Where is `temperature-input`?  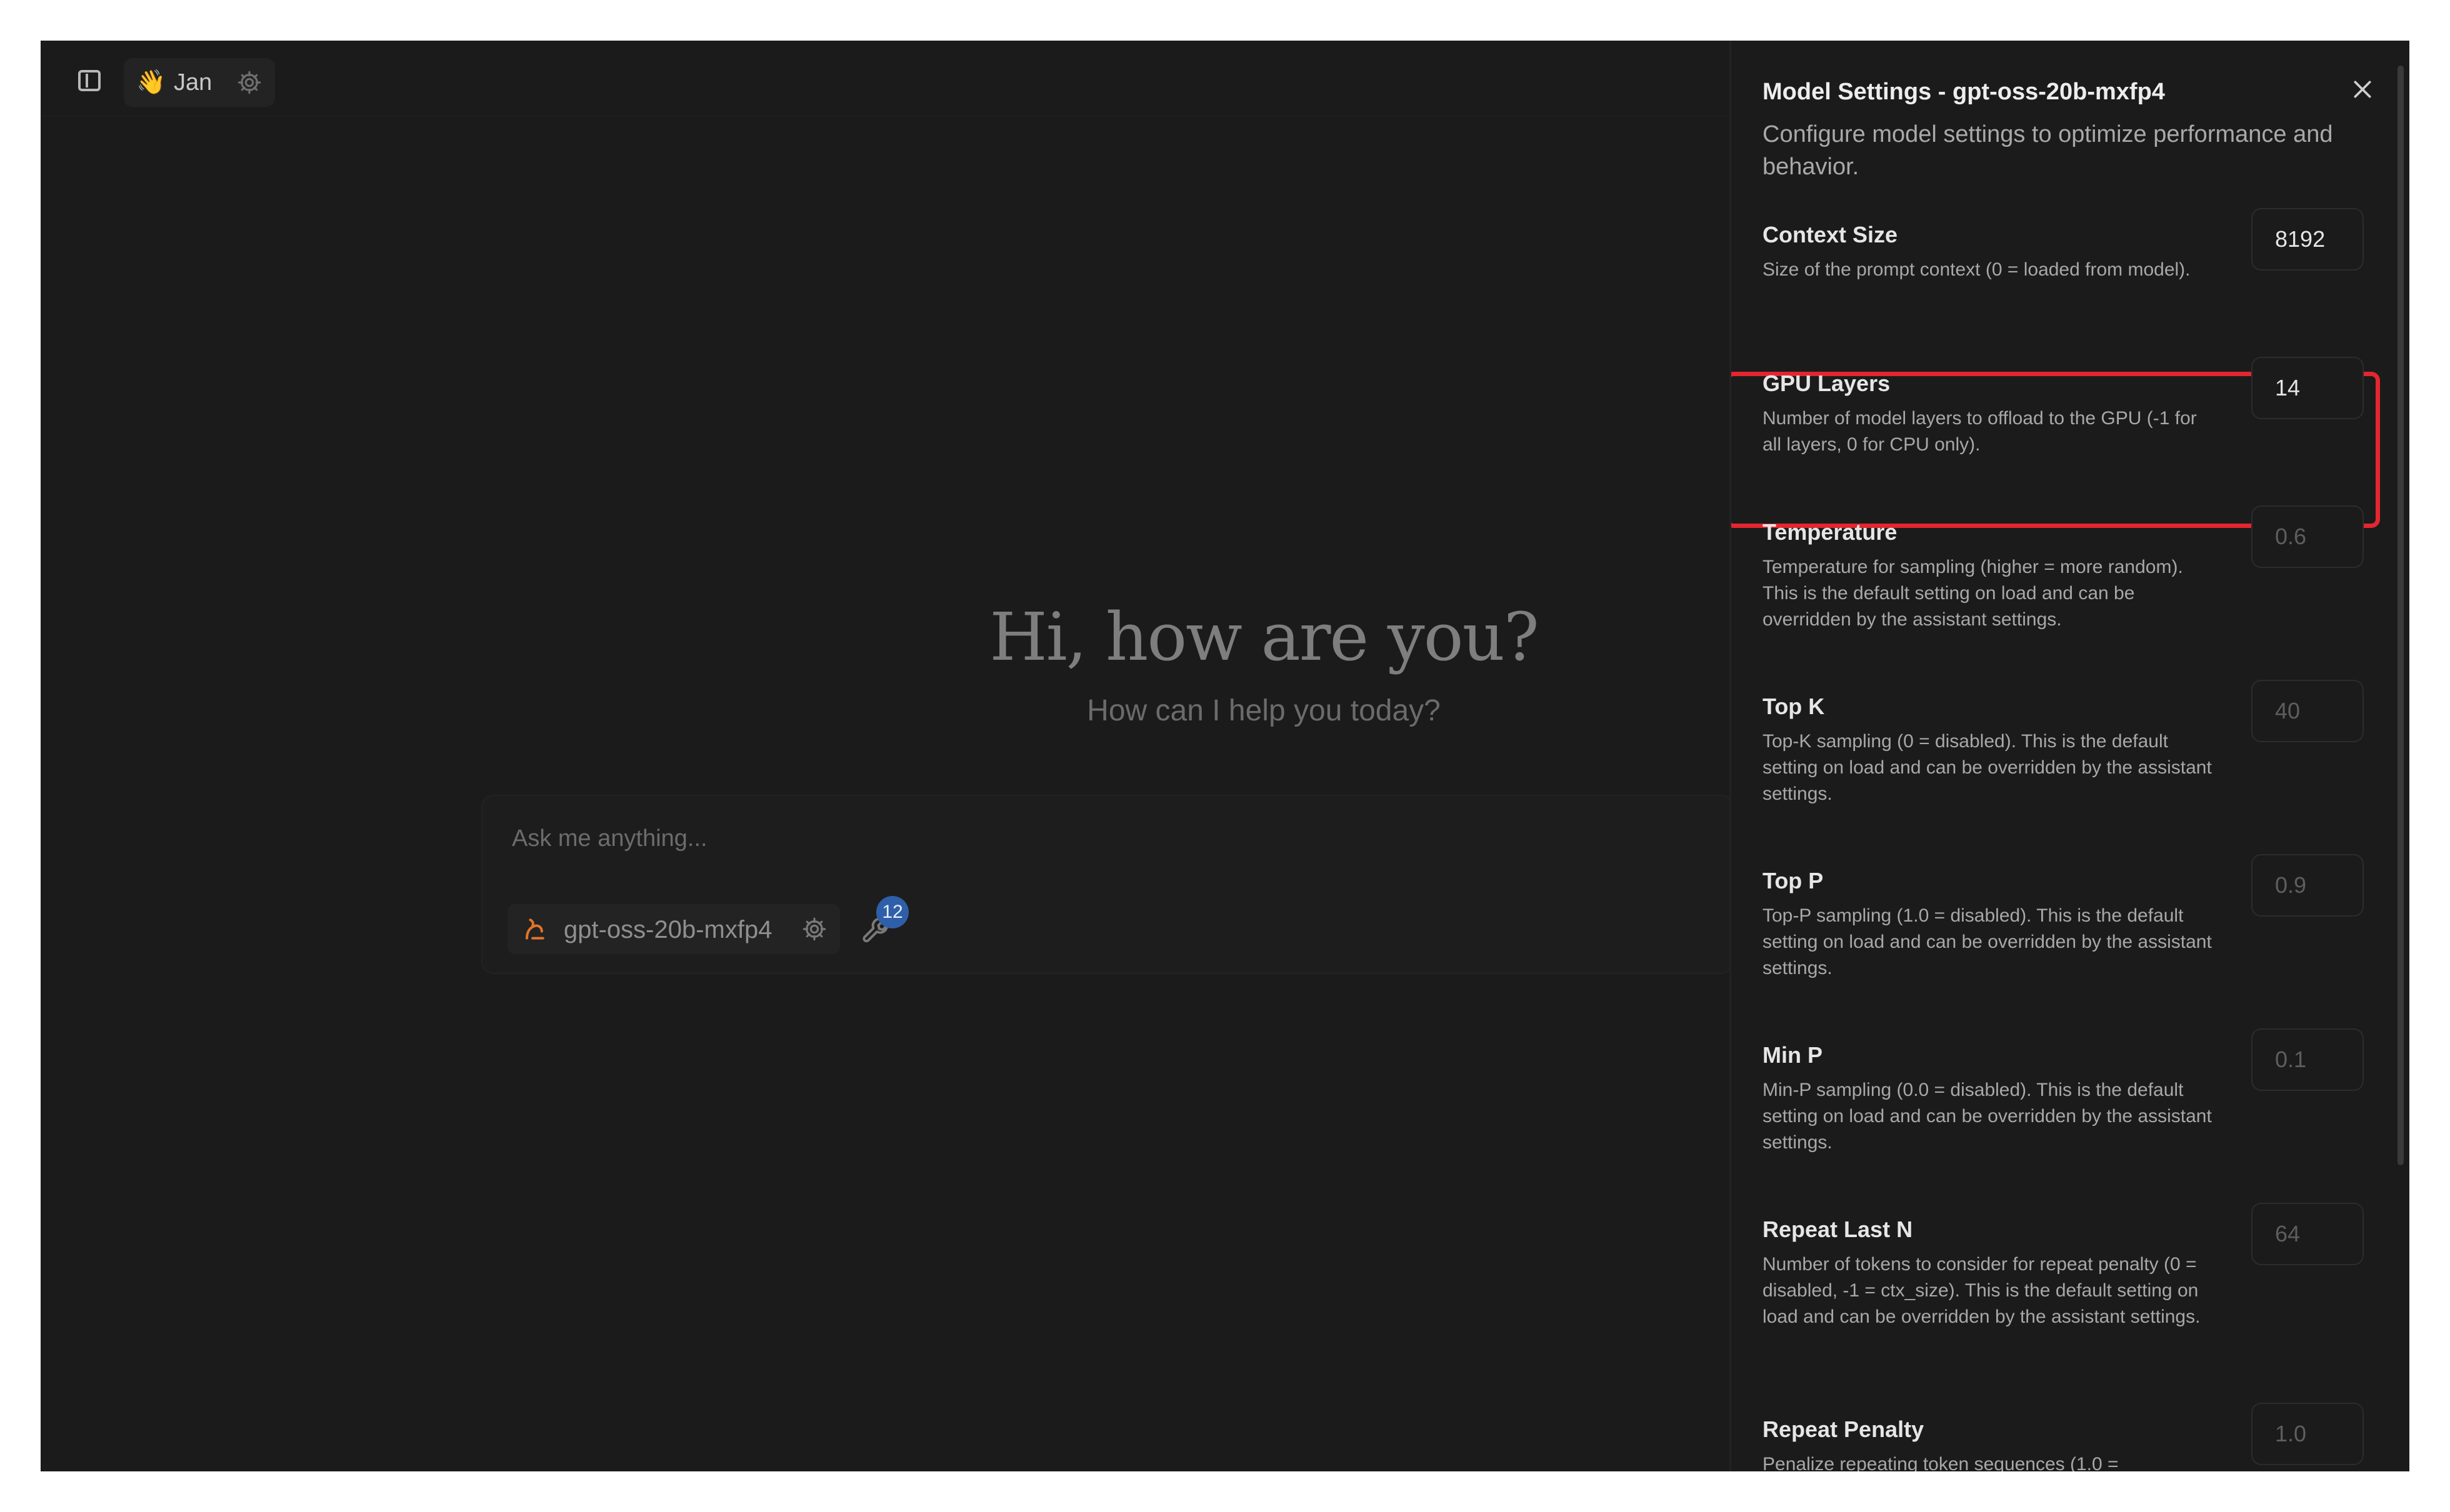
temperature-input is located at coordinates (2307, 536).